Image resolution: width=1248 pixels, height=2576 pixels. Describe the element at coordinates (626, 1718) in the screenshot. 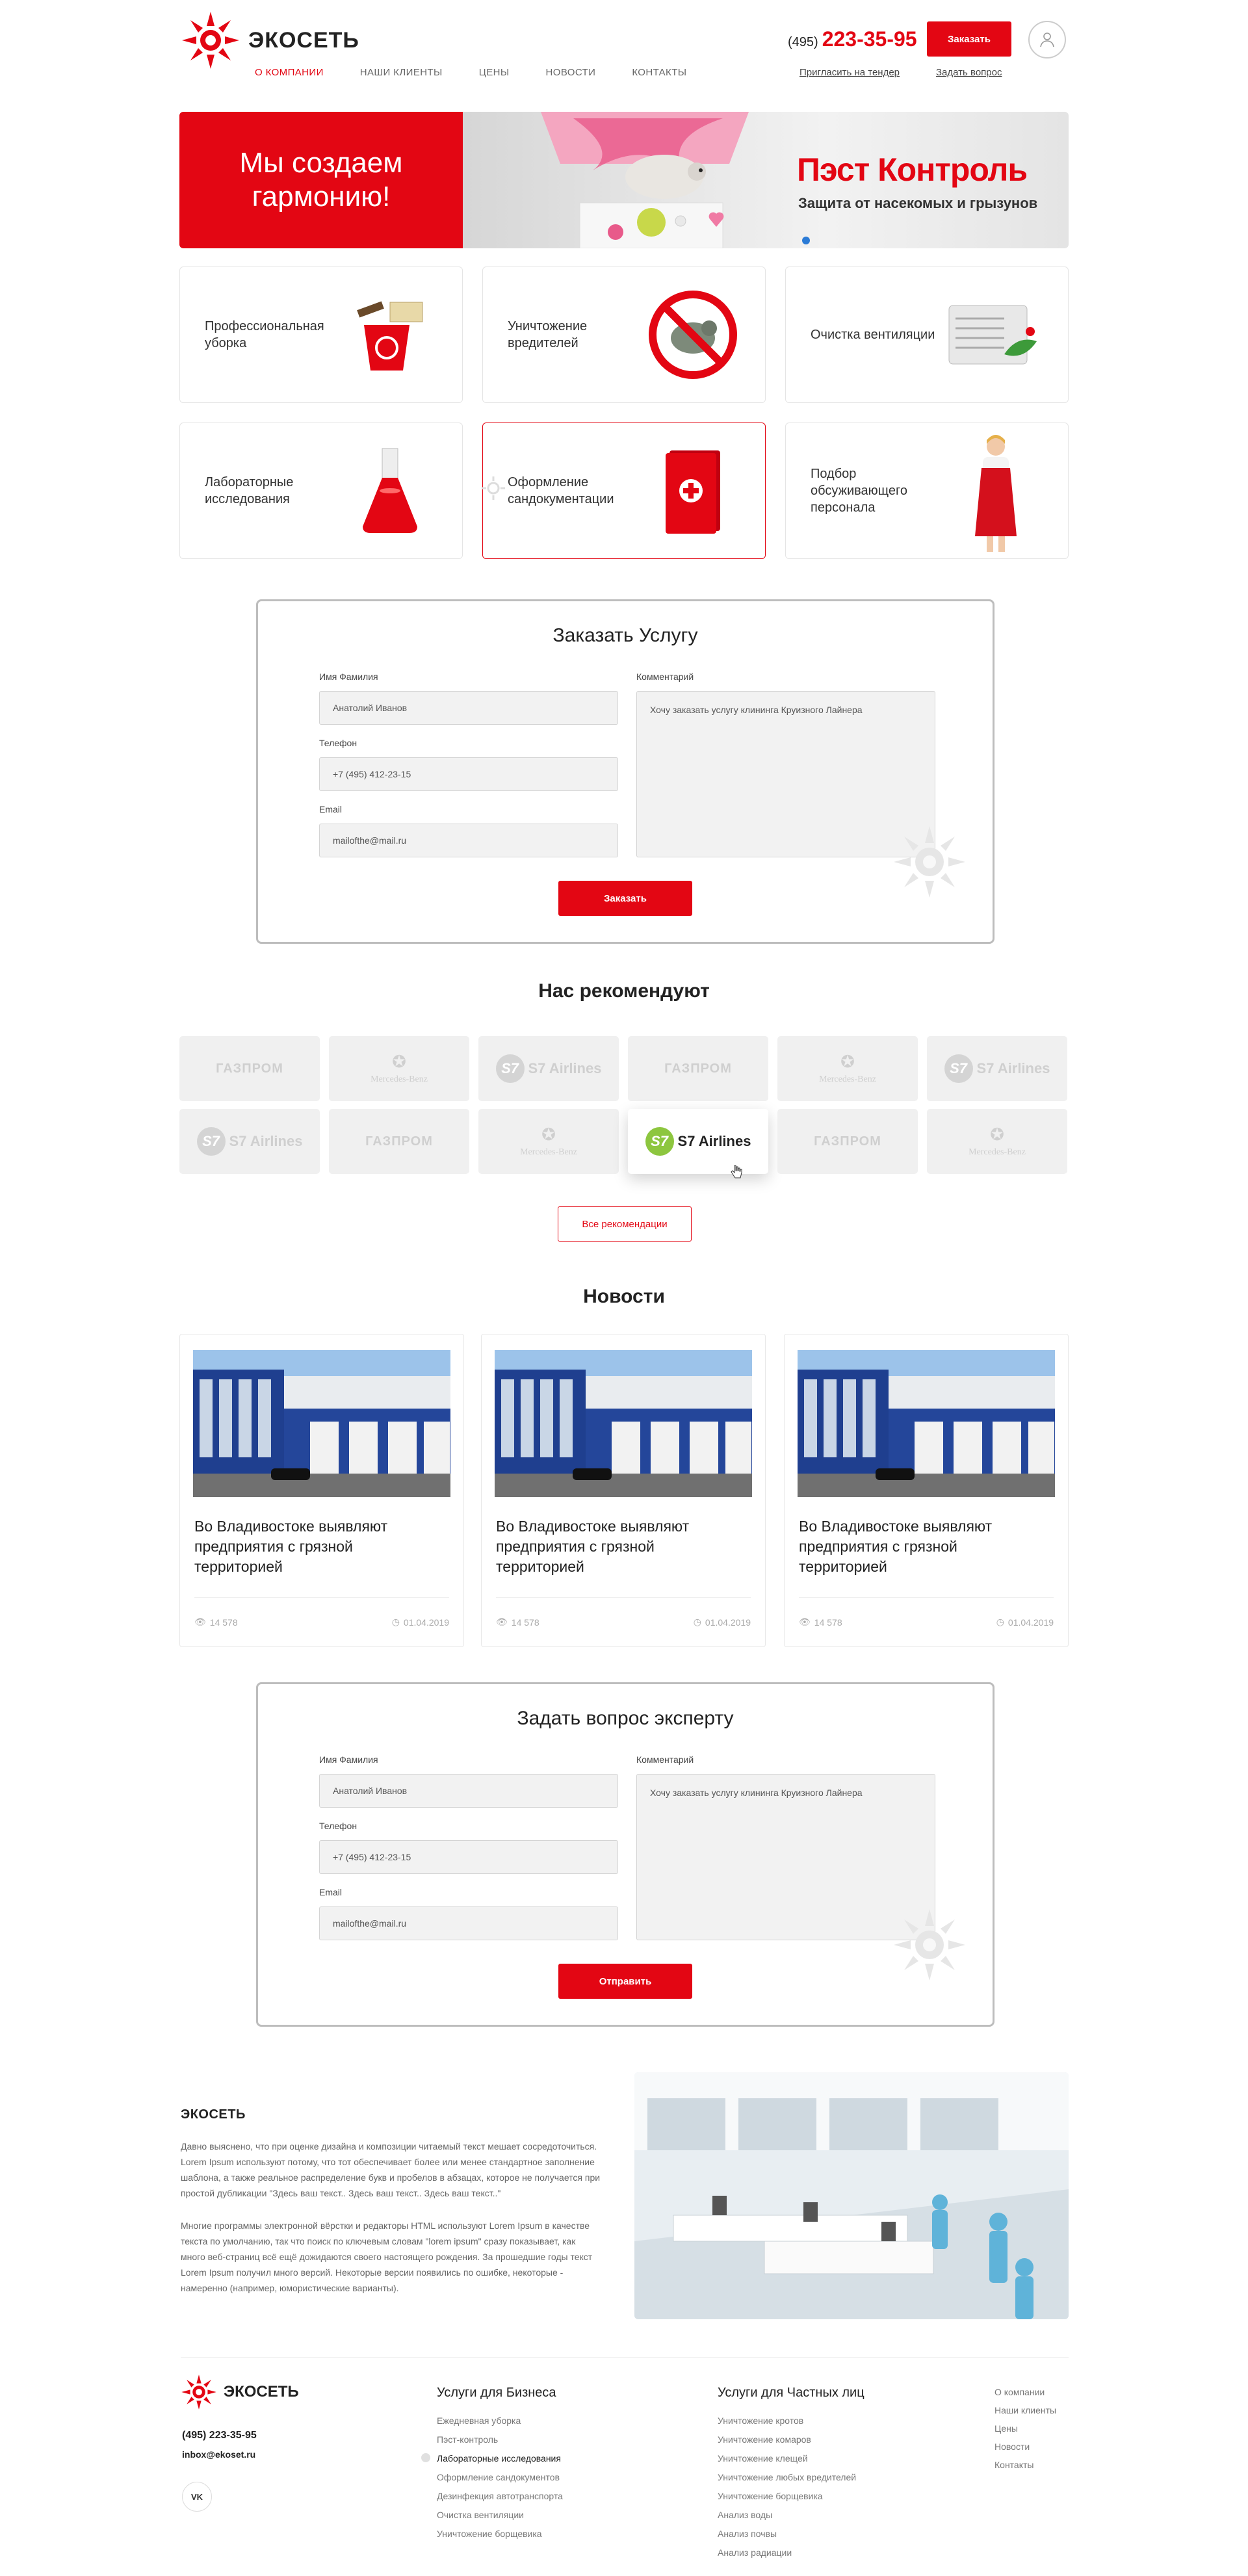

I see `form-title: Задать вопрос эксперту` at that location.